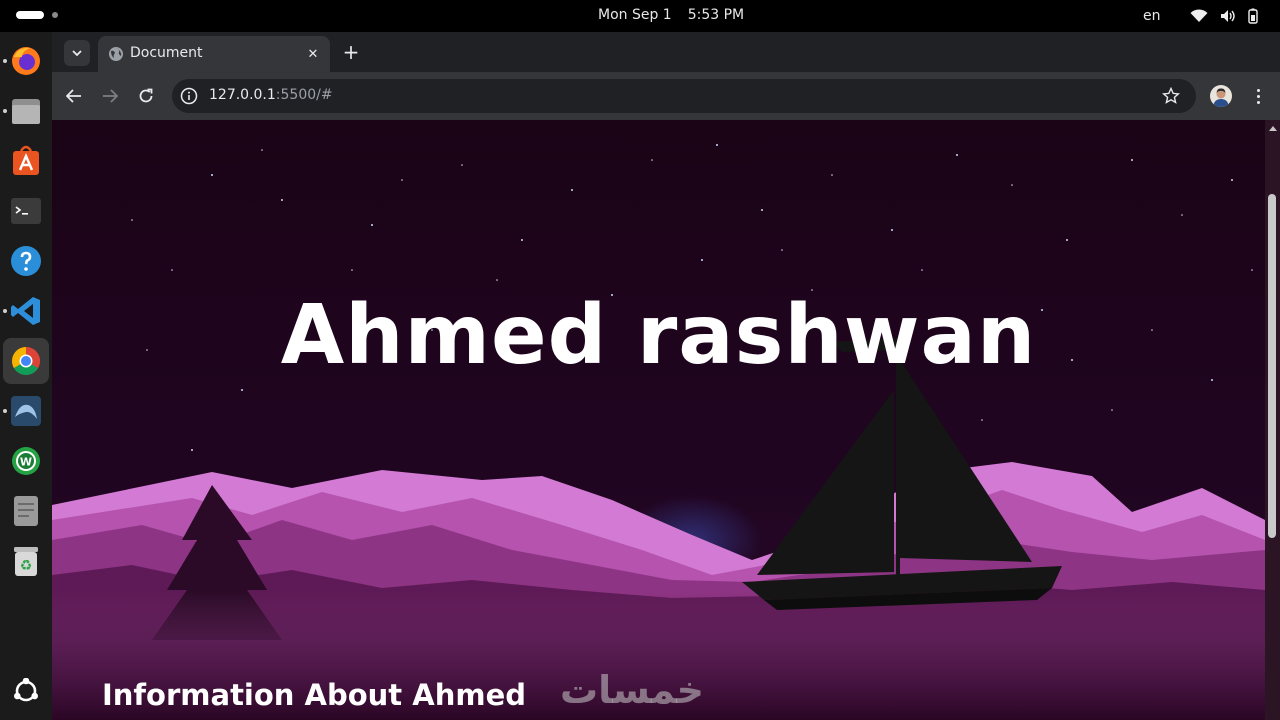  What do you see at coordinates (658, 335) in the screenshot?
I see `hero-title: Ahmed rashwan` at bounding box center [658, 335].